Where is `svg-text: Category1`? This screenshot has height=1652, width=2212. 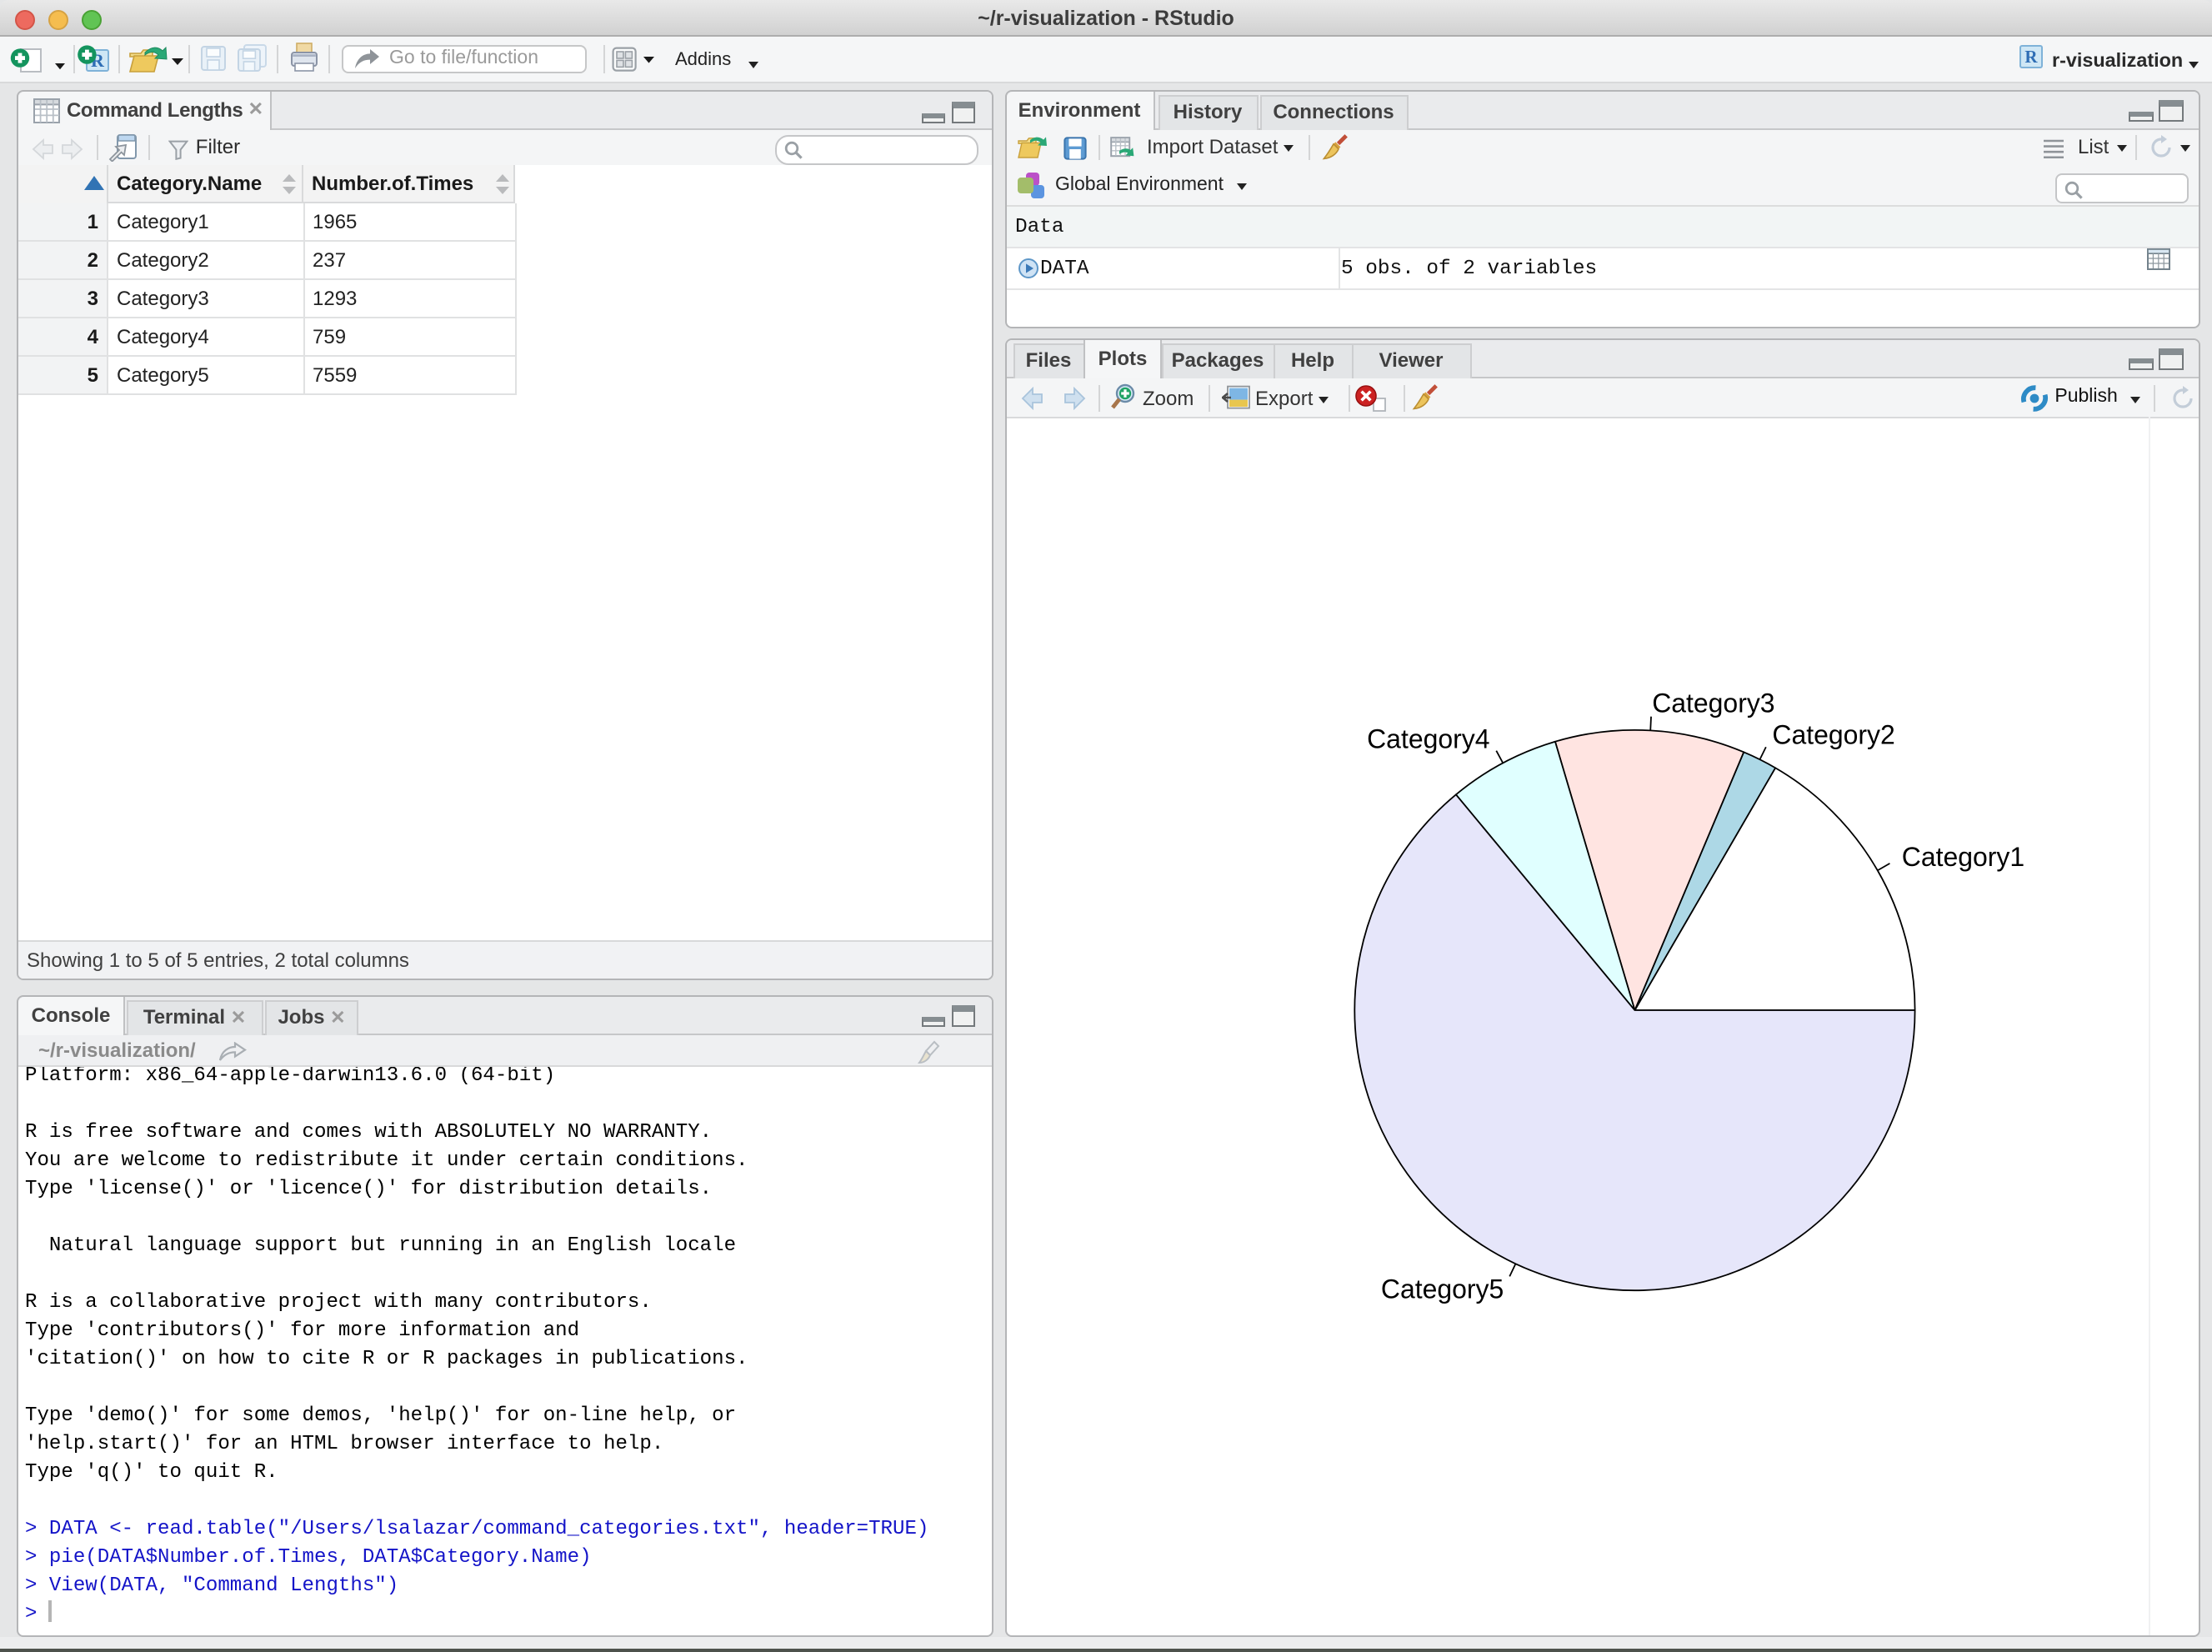
svg-text: Category1 is located at coordinates (1963, 857).